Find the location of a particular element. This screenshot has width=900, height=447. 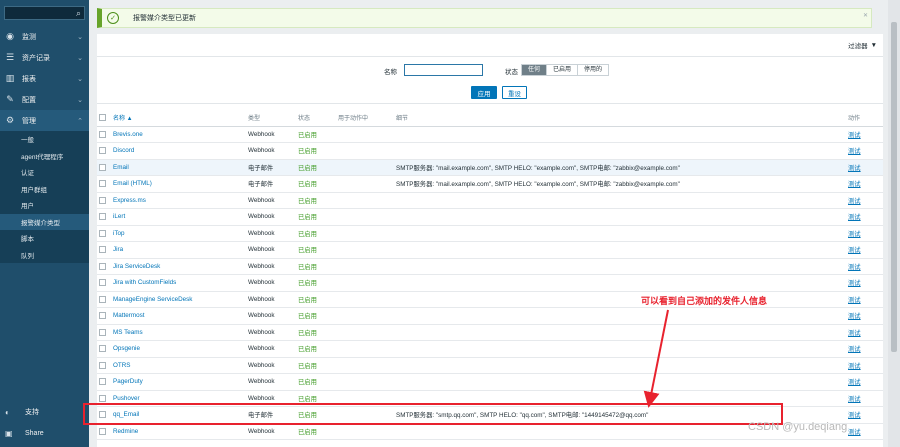

sidebar-subitem-4: 用户 is located at coordinates (44, 205).